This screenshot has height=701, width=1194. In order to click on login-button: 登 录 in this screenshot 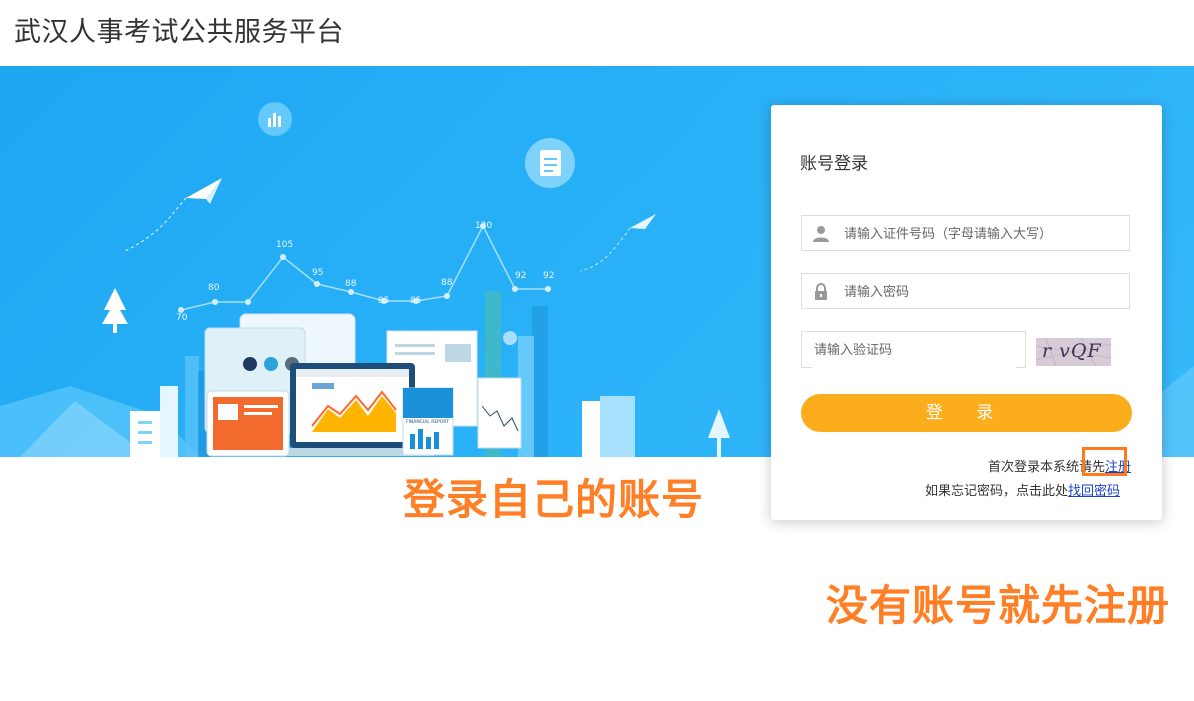, I will do `click(966, 413)`.